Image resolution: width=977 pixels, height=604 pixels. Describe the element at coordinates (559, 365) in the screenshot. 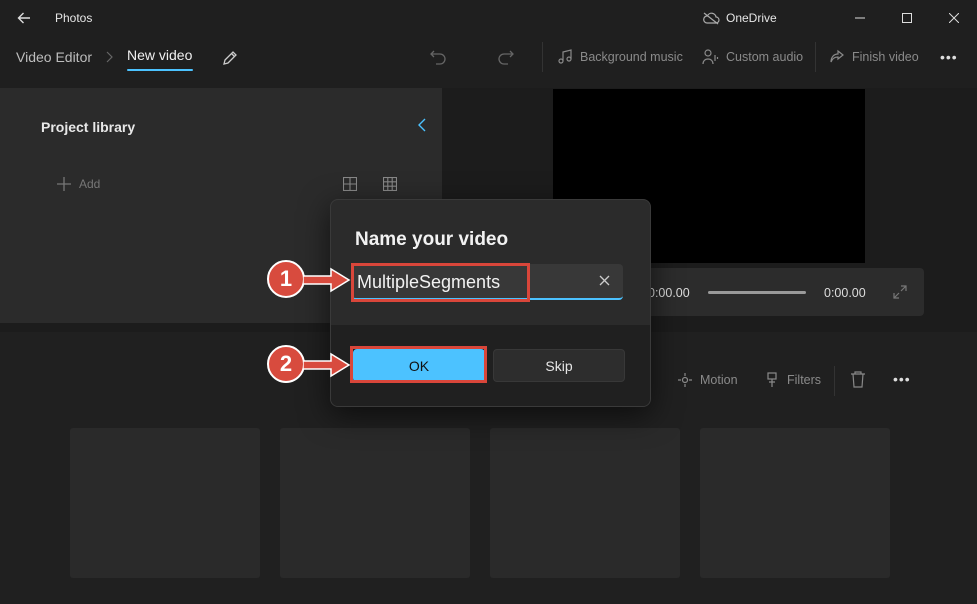

I see `skip-button: Skip` at that location.